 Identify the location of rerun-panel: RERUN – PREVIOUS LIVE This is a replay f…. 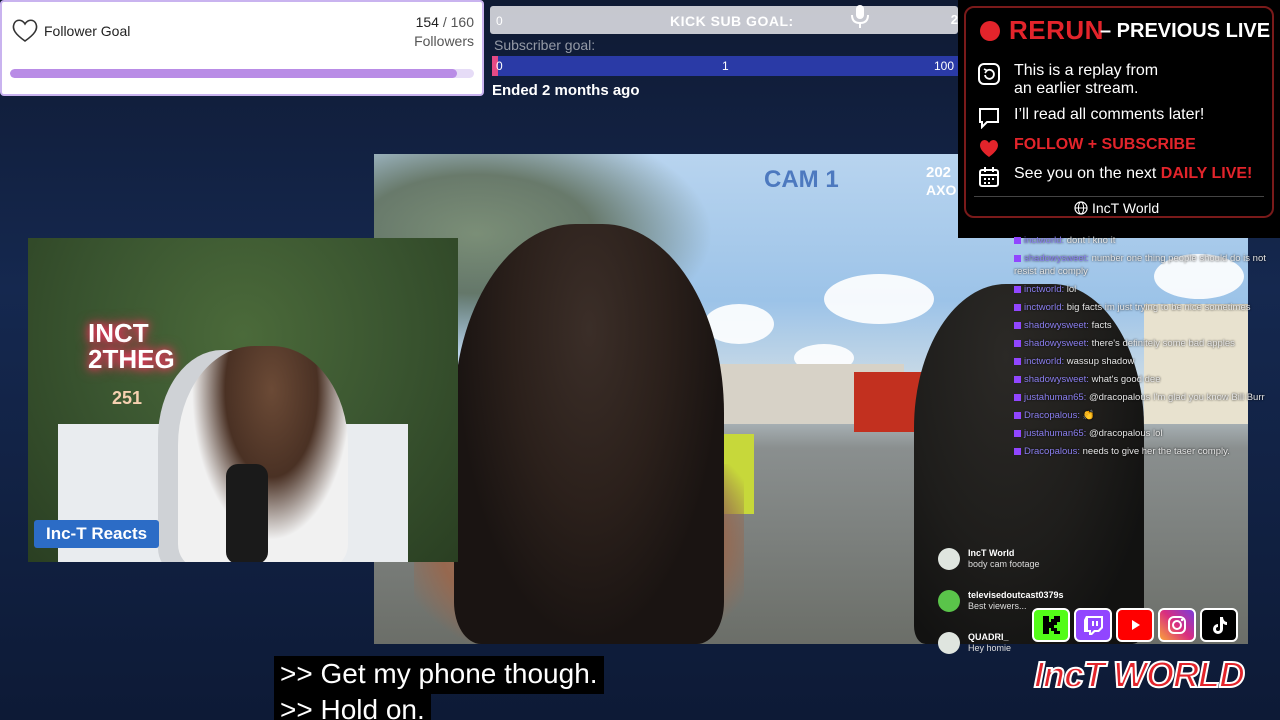
(1119, 119).